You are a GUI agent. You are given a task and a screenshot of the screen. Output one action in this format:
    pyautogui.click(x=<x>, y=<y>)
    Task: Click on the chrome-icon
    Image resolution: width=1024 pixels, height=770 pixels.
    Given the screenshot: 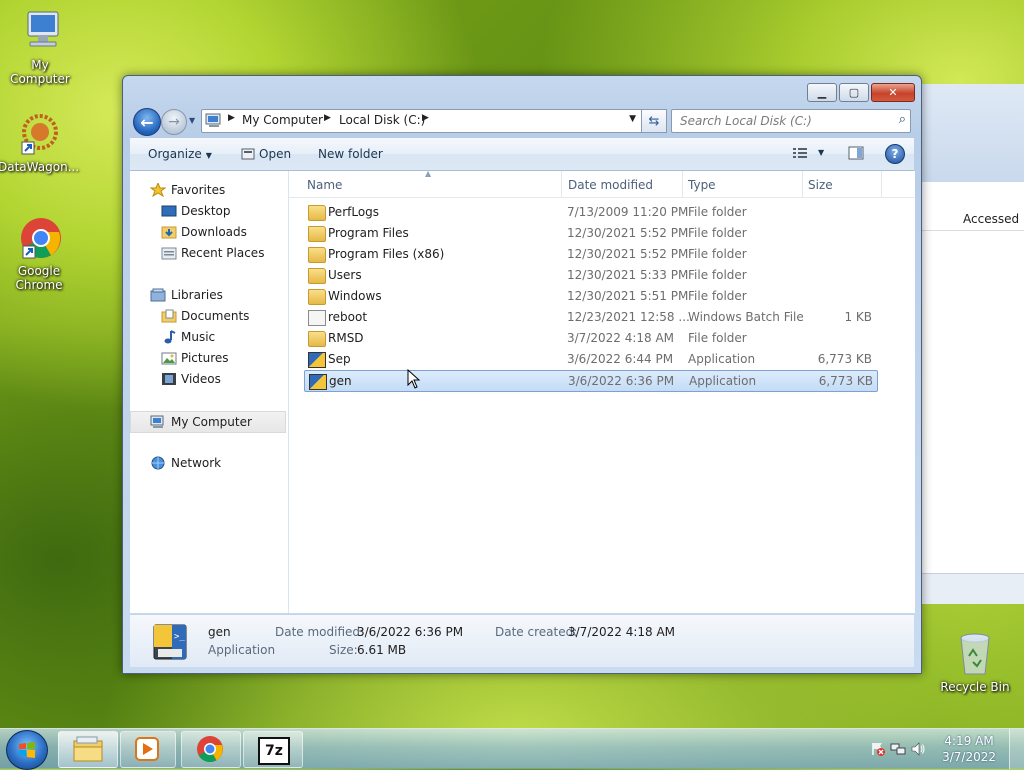 What is the action you would take?
    pyautogui.click(x=39, y=238)
    